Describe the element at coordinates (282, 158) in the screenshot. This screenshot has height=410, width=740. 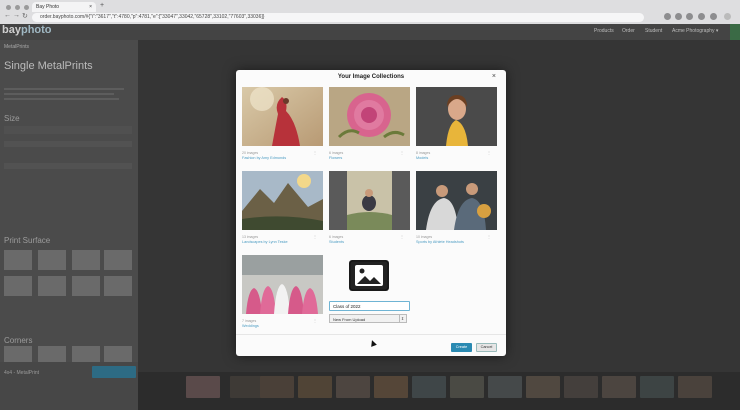
I see `collection-name: Fashion by Amy Edmonds` at that location.